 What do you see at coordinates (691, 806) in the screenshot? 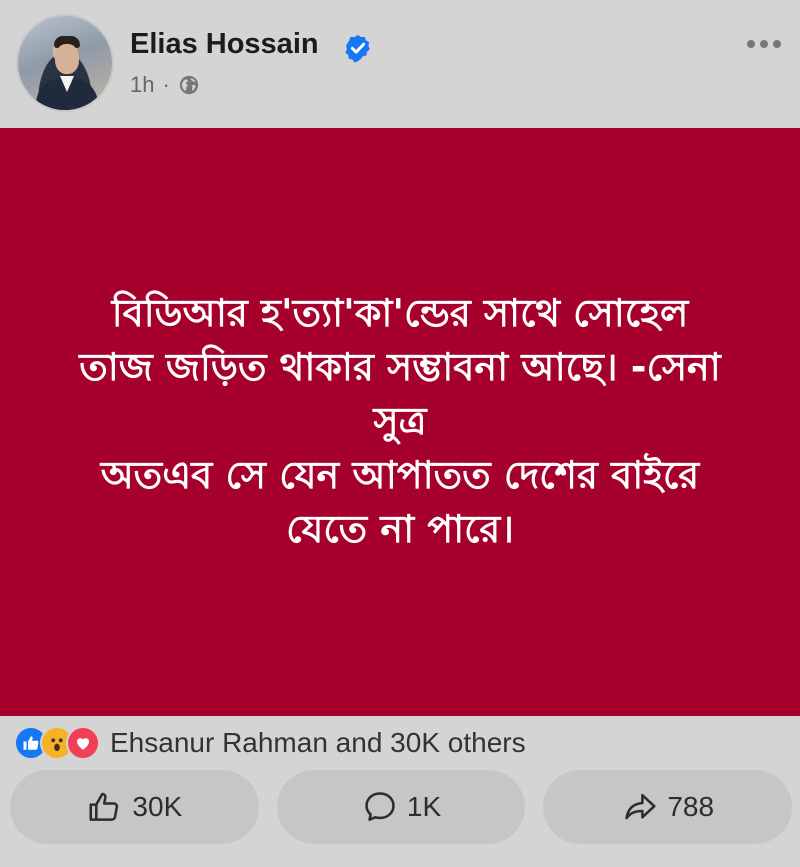
I see `share-count: 788` at bounding box center [691, 806].